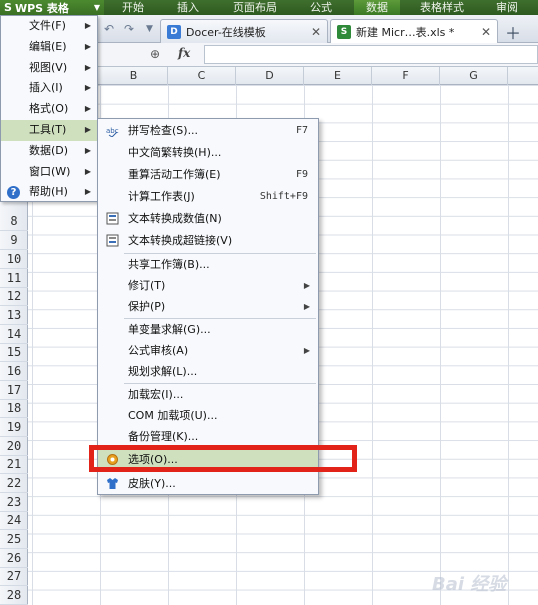 The width and height of the screenshot is (538, 605). What do you see at coordinates (188, 7) in the screenshot?
I see `tab-insert: 插入` at bounding box center [188, 7].